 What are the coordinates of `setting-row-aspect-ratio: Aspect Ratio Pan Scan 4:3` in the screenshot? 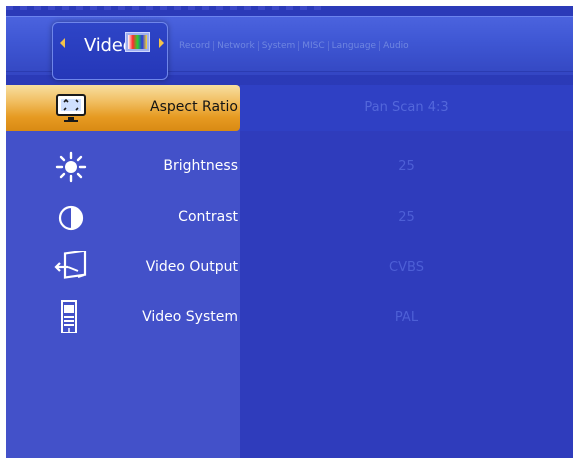 It's located at (289, 108).